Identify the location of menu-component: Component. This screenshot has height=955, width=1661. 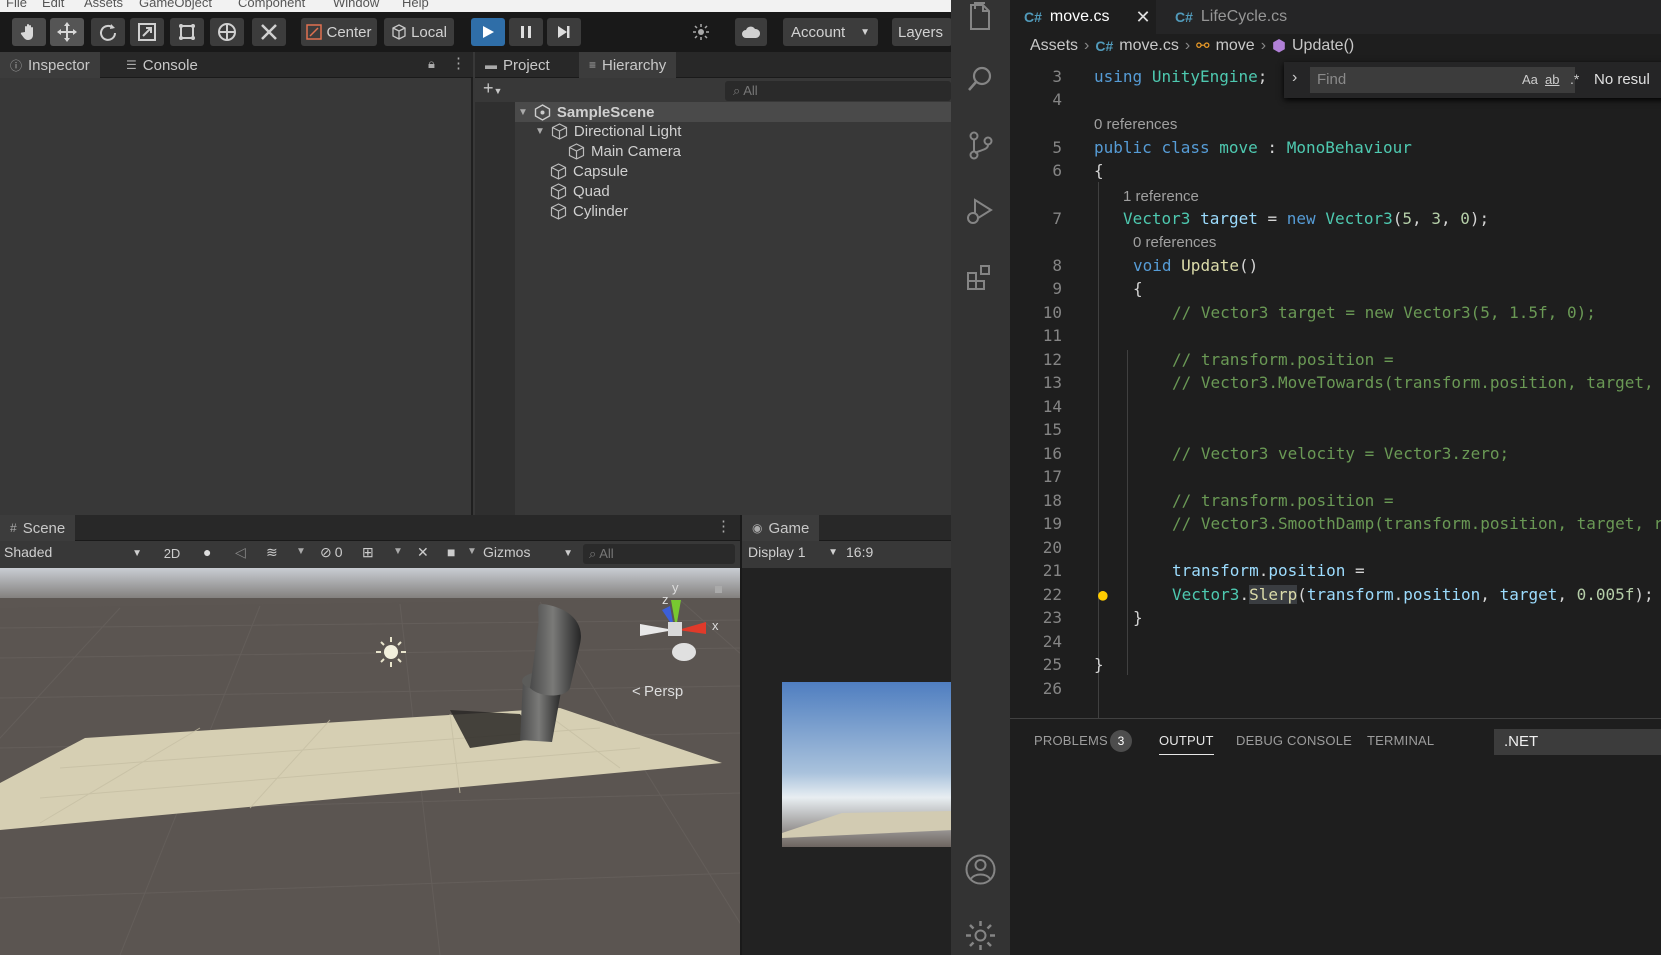
(271, 5).